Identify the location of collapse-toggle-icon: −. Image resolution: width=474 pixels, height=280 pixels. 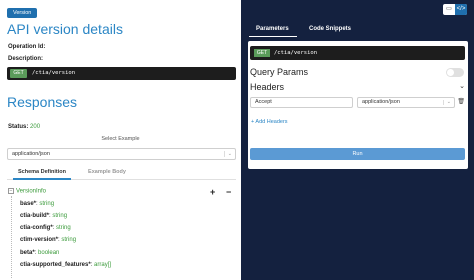
(11, 191).